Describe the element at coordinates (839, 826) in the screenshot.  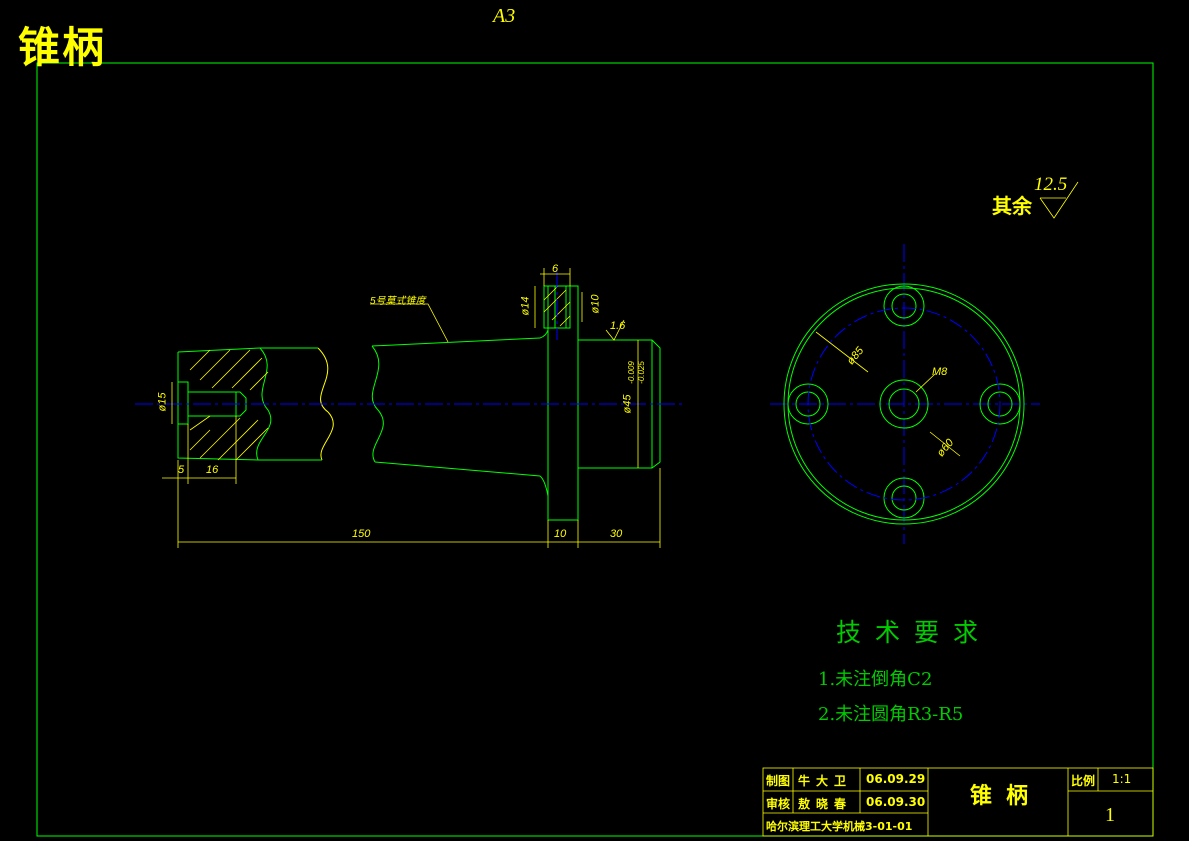
I see `school-code: 哈尔滨理工大学机械3-01-01` at that location.